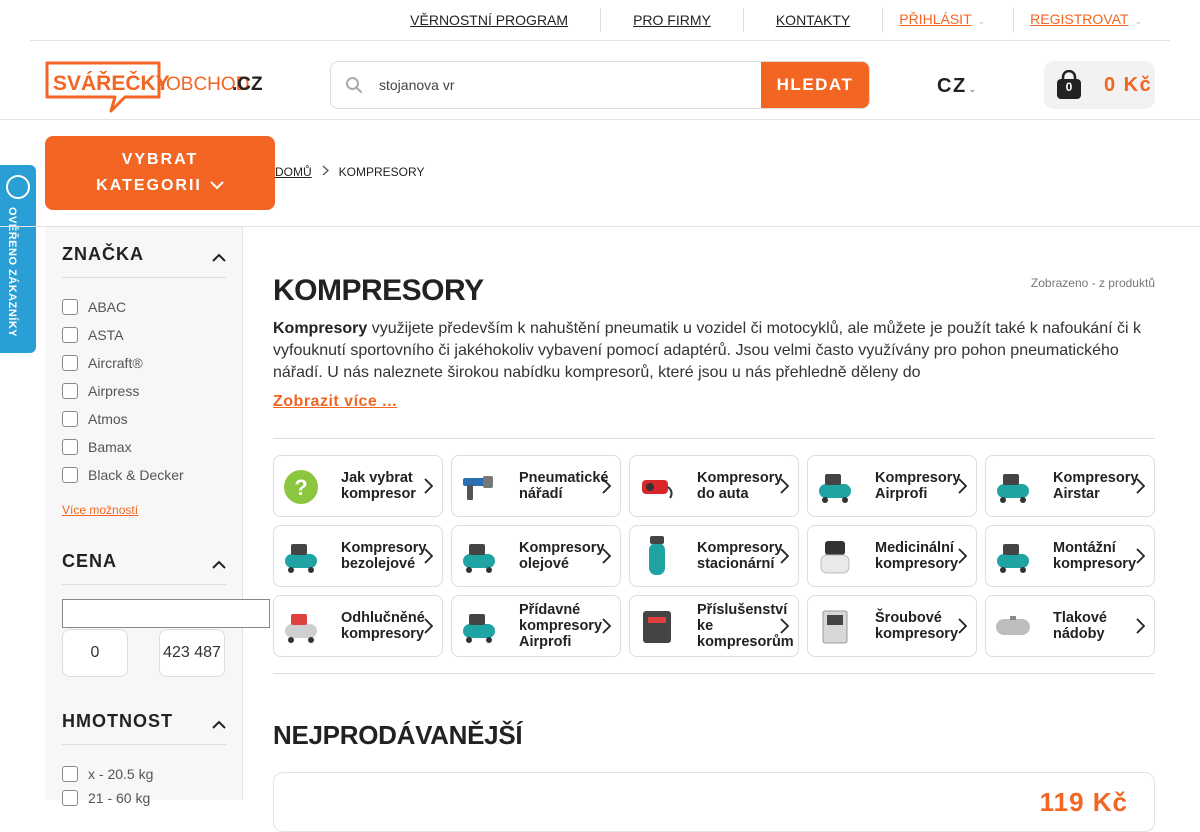 This screenshot has width=1200, height=832. I want to click on logo-graphic: SVÁŘEČKY - OBCHOD .CZ, so click(154, 87).